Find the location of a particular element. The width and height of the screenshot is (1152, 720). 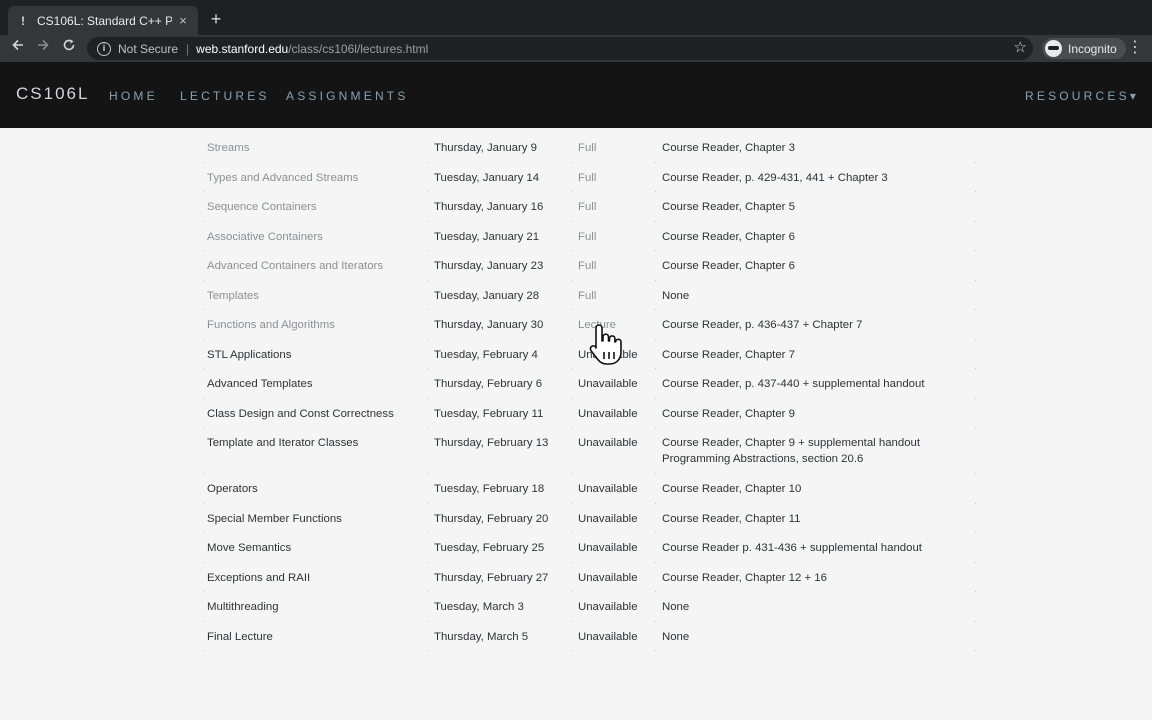

lecture-date: Thursday, February 27 is located at coordinates (491, 578).